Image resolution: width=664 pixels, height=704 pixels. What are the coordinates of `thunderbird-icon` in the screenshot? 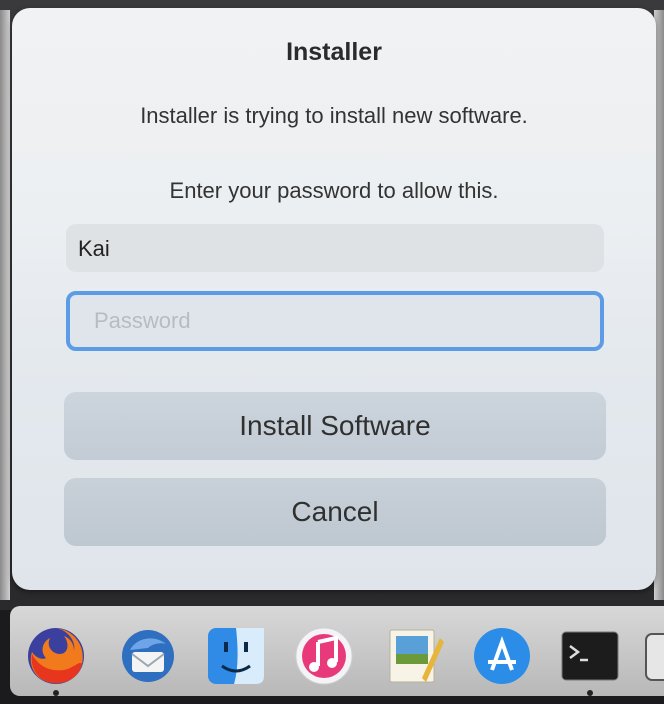 It's located at (148, 656).